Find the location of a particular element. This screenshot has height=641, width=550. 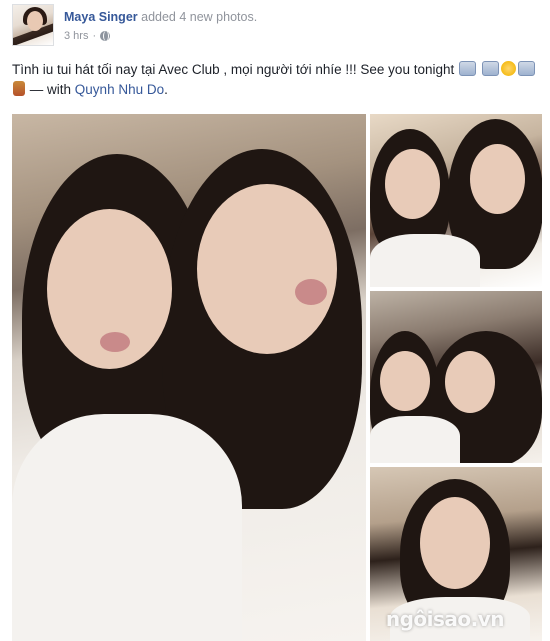

tagged-user-link: Quynh Nhu Do is located at coordinates (119, 89).